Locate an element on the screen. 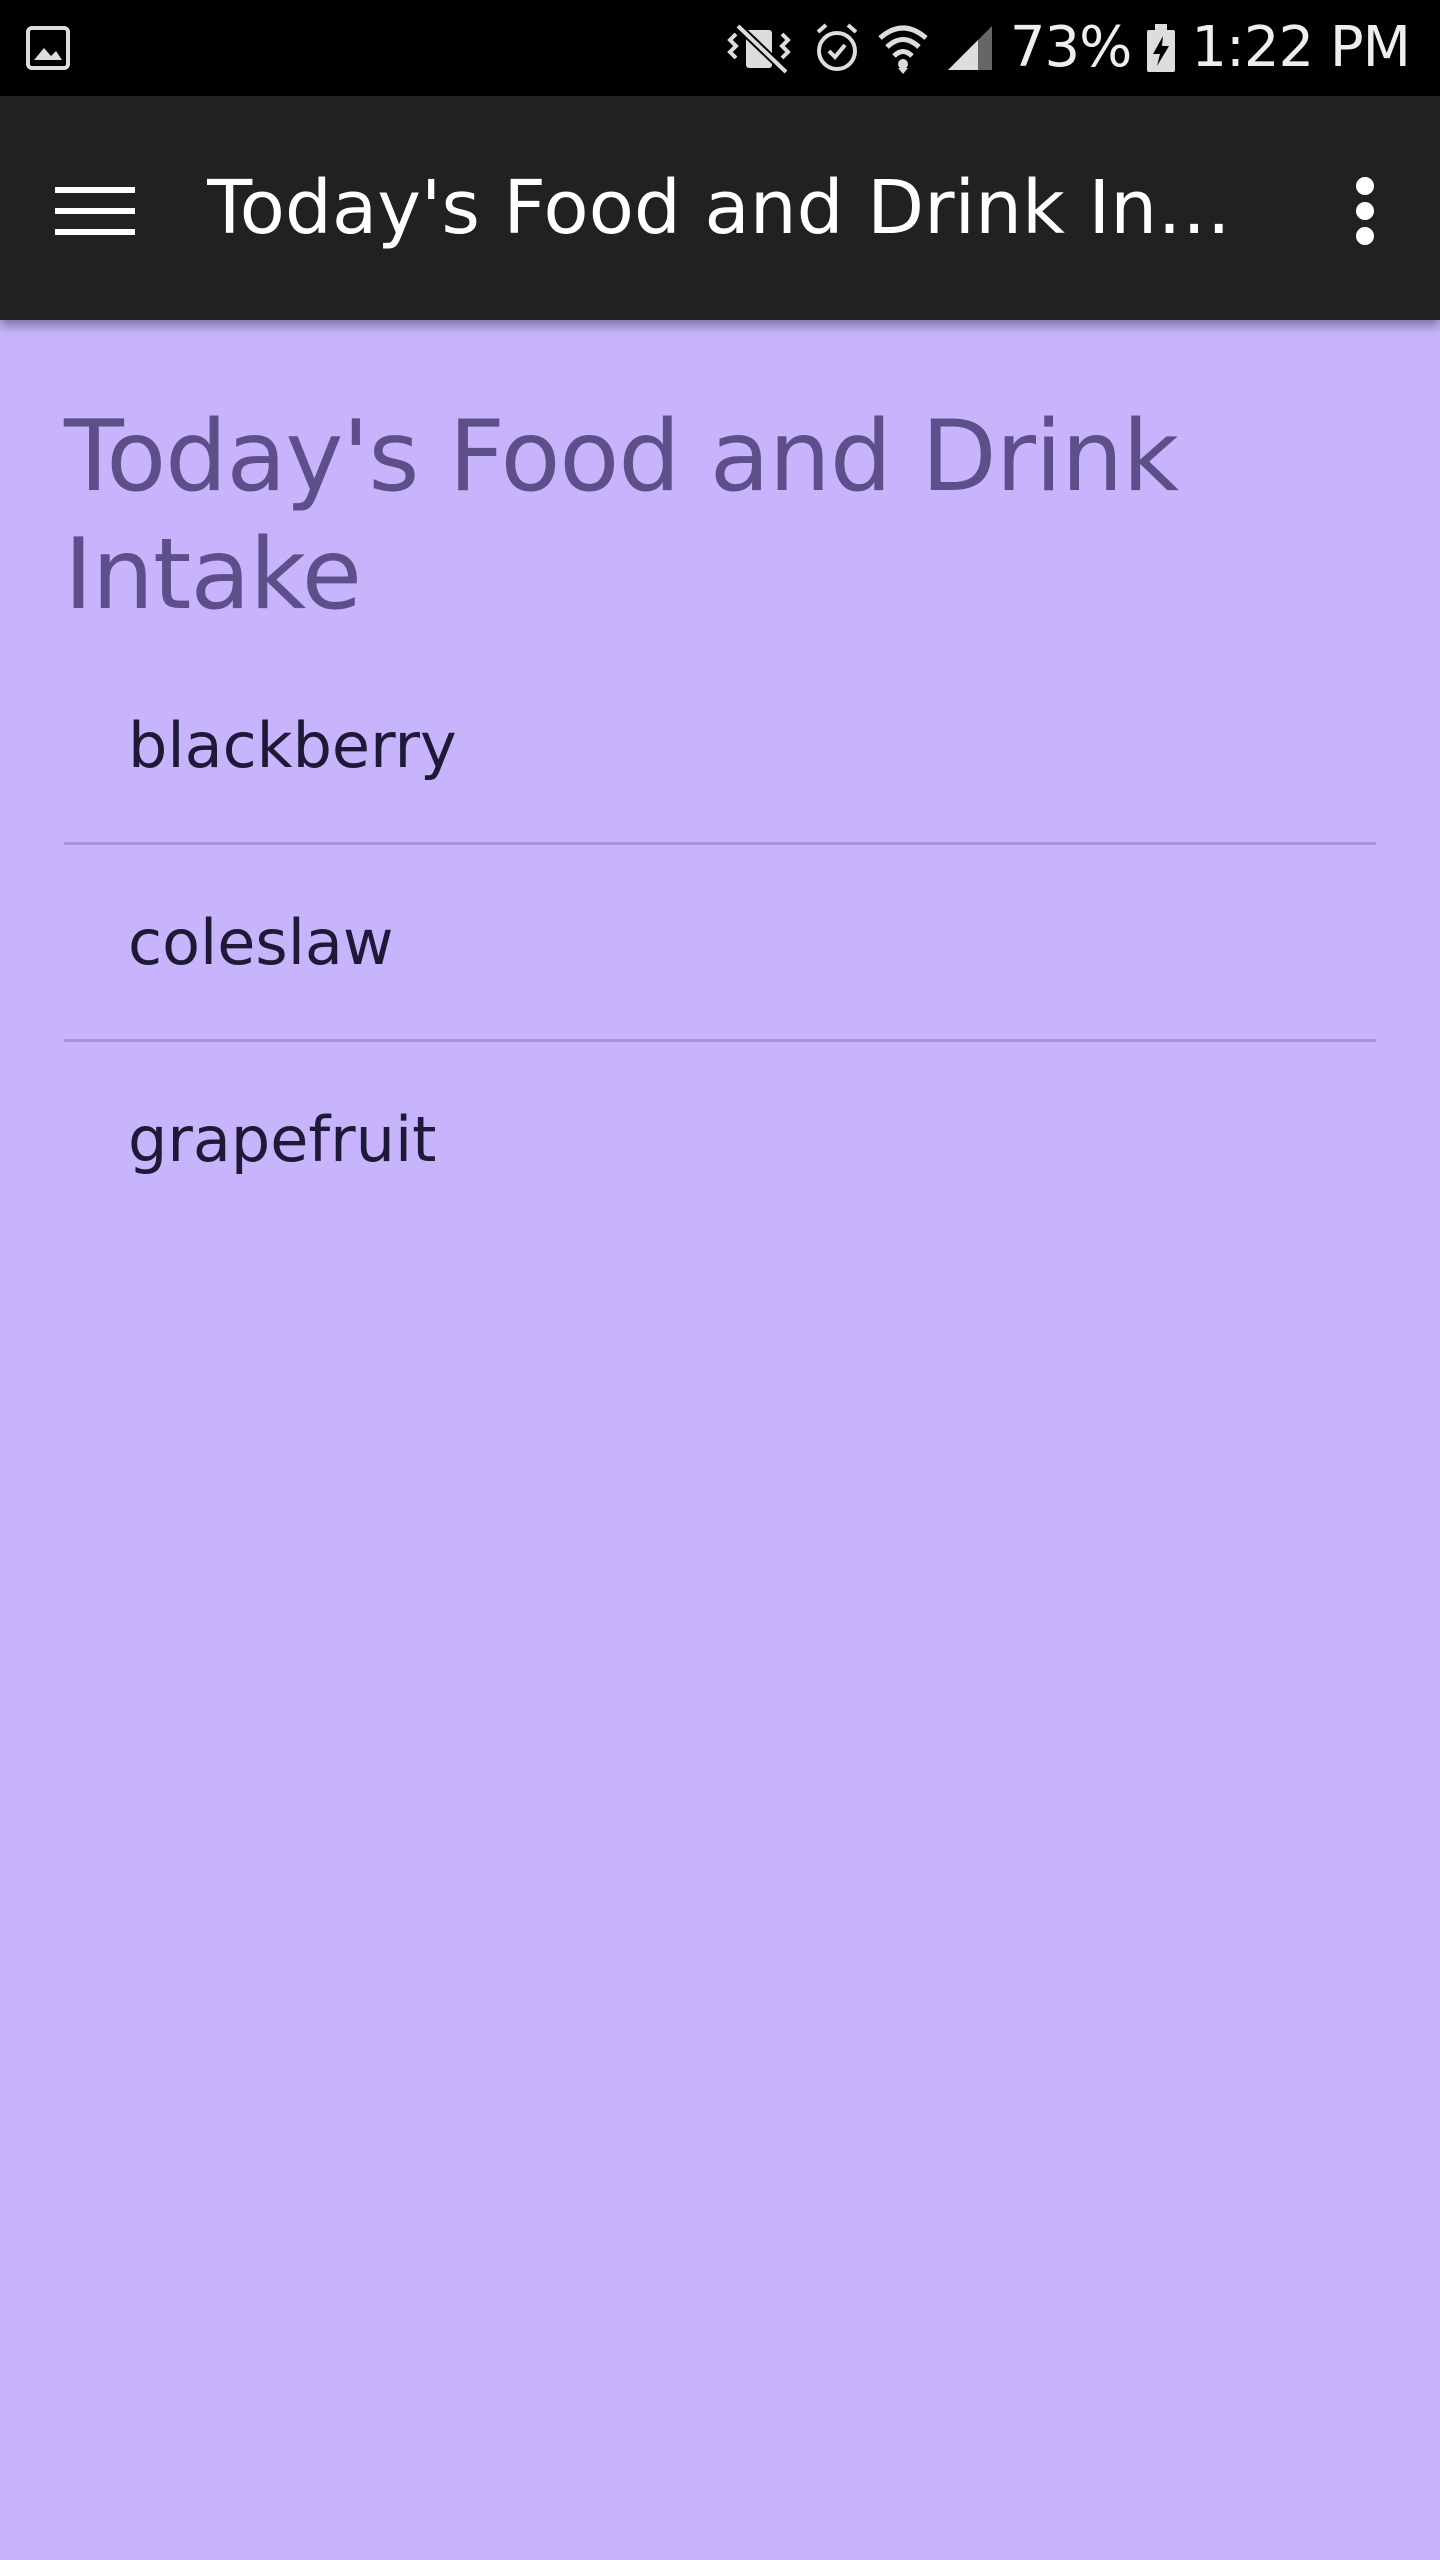 The image size is (1440, 2560). wifi-icon is located at coordinates (903, 48).